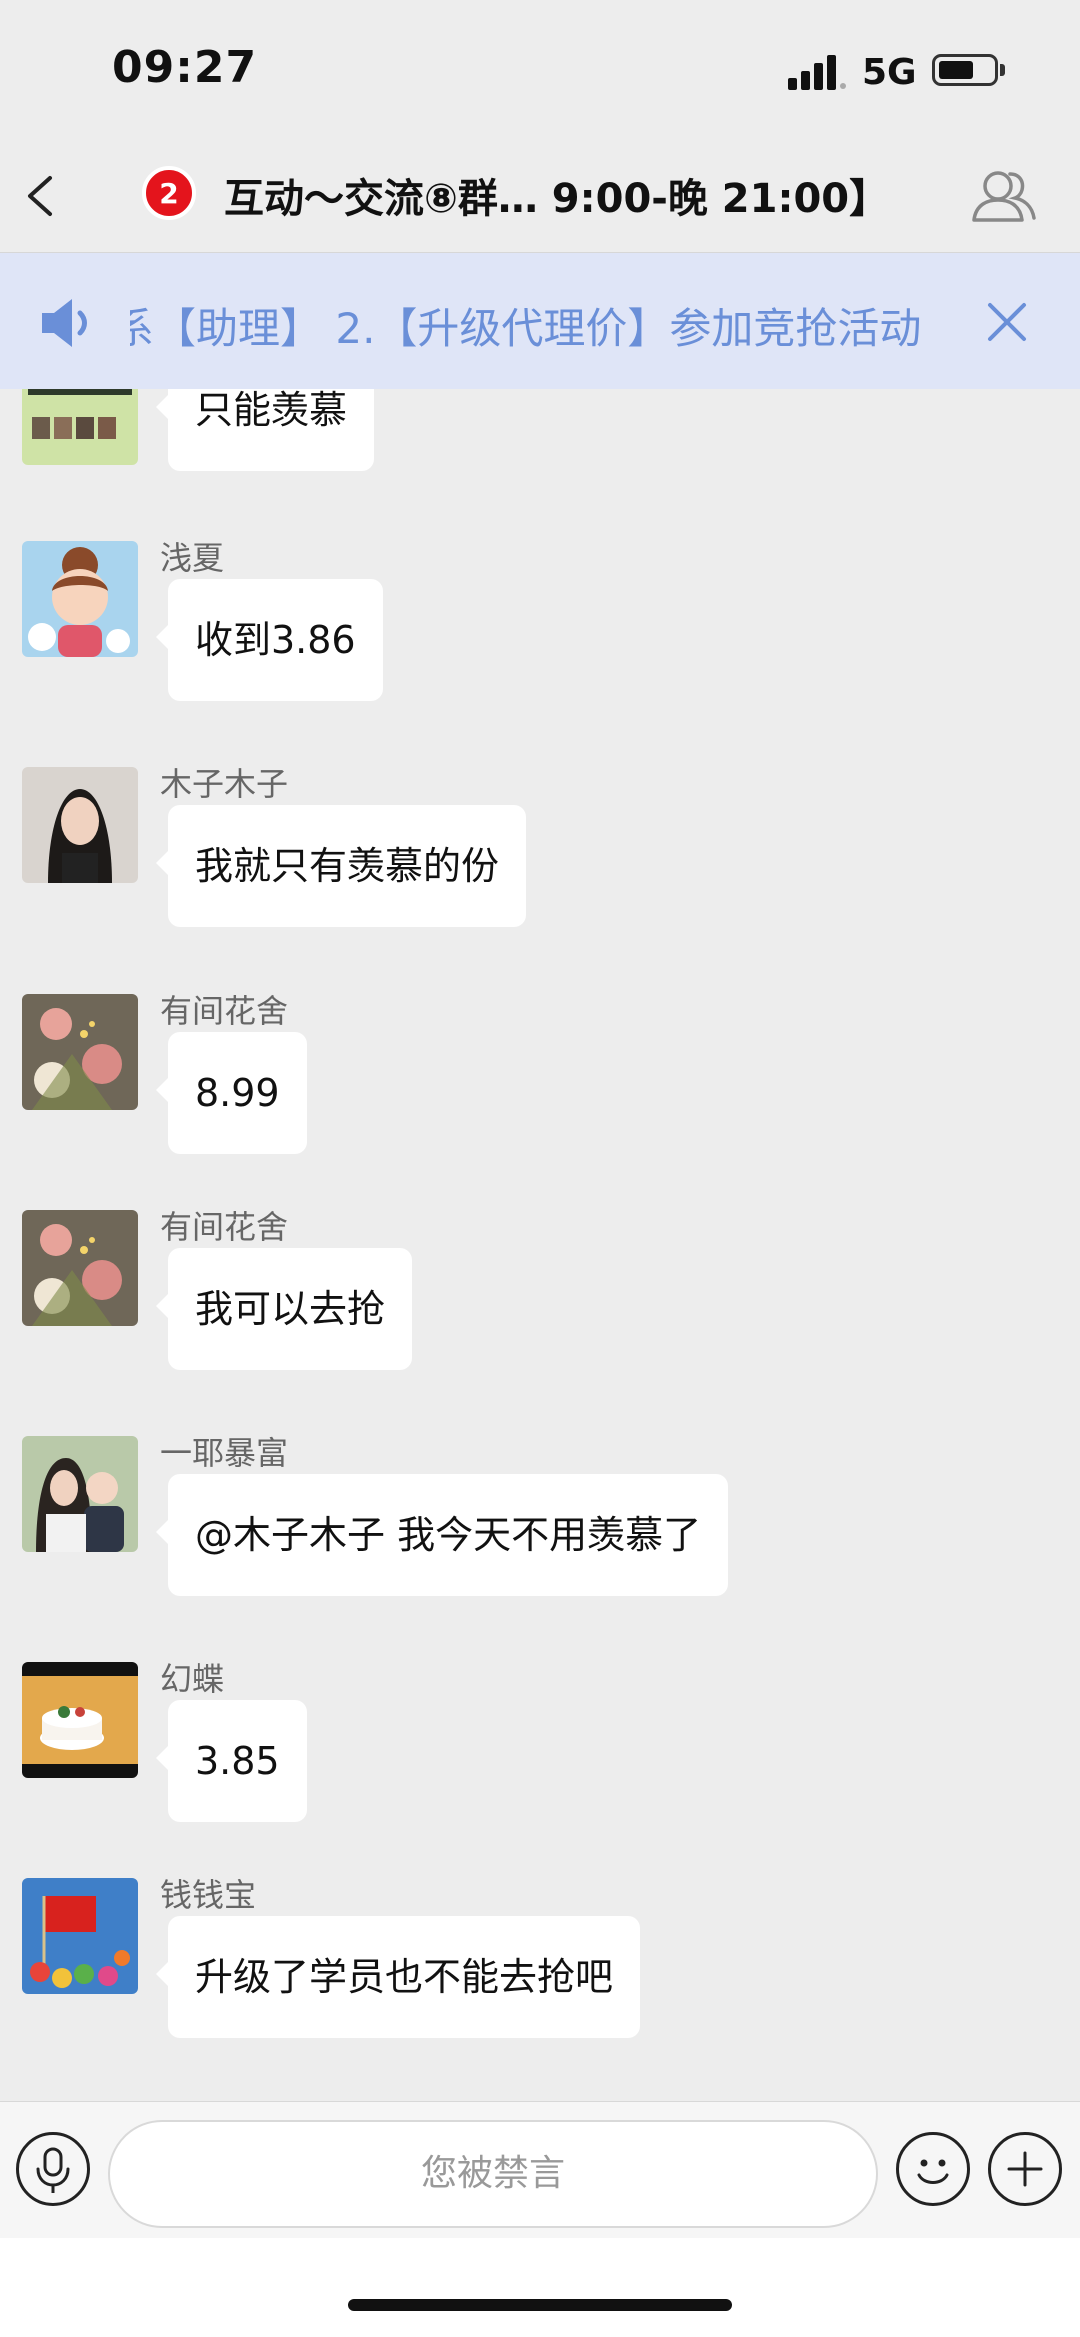 Image resolution: width=1080 pixels, height=2337 pixels. I want to click on input-bar: 您被禁言, so click(540, 2169).